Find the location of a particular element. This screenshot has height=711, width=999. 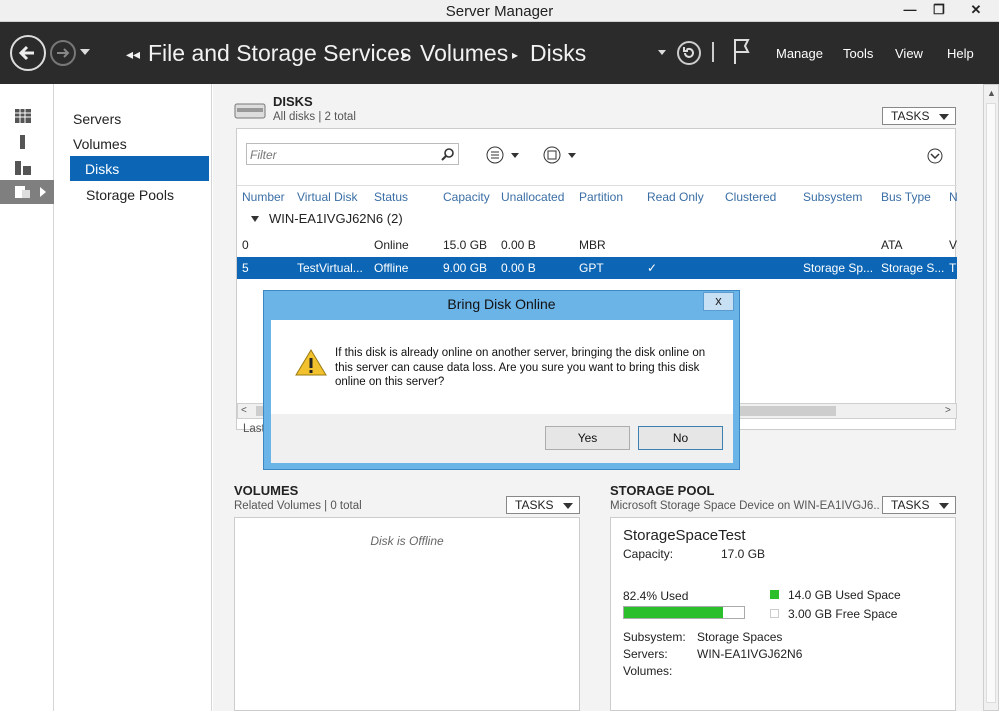

volumes-label: Volumes: is located at coordinates (648, 671).